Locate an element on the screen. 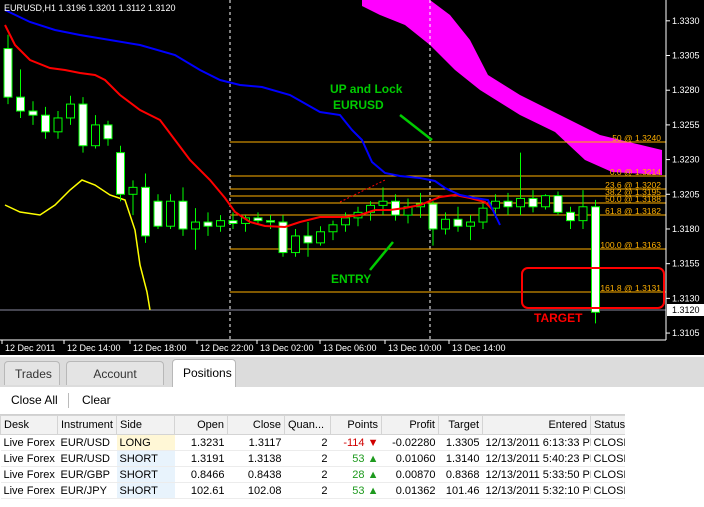 This screenshot has height=507, width=704. cell-profit: 0.01060 is located at coordinates (410, 458).